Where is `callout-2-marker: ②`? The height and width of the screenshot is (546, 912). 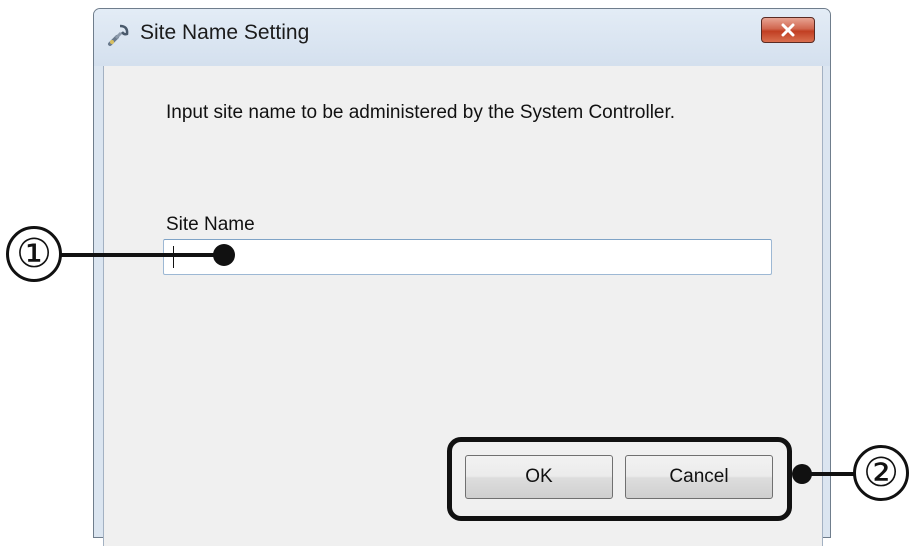
callout-2-marker: ② is located at coordinates (881, 473).